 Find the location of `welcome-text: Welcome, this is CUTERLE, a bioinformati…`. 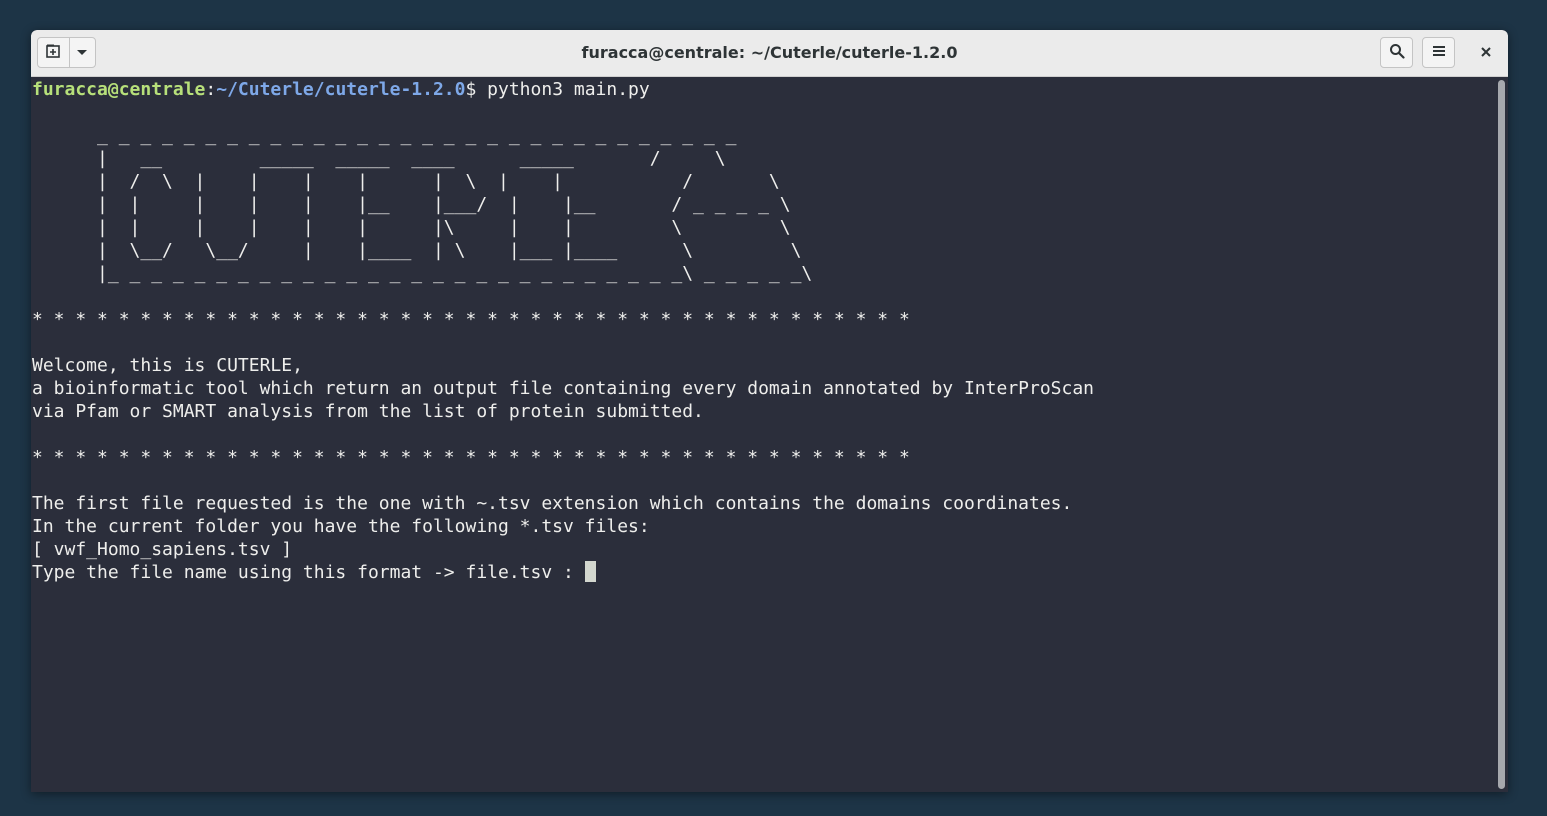

welcome-text: Welcome, this is CUTERLE, a bioinformati… is located at coordinates (563, 388).